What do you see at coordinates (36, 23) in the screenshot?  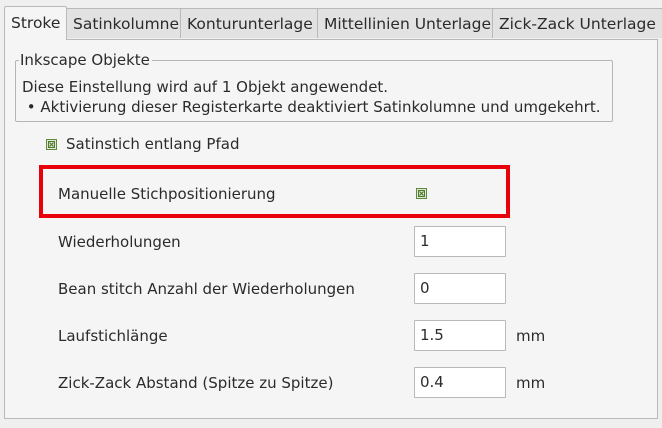 I see `tab-stroke: Stroke` at bounding box center [36, 23].